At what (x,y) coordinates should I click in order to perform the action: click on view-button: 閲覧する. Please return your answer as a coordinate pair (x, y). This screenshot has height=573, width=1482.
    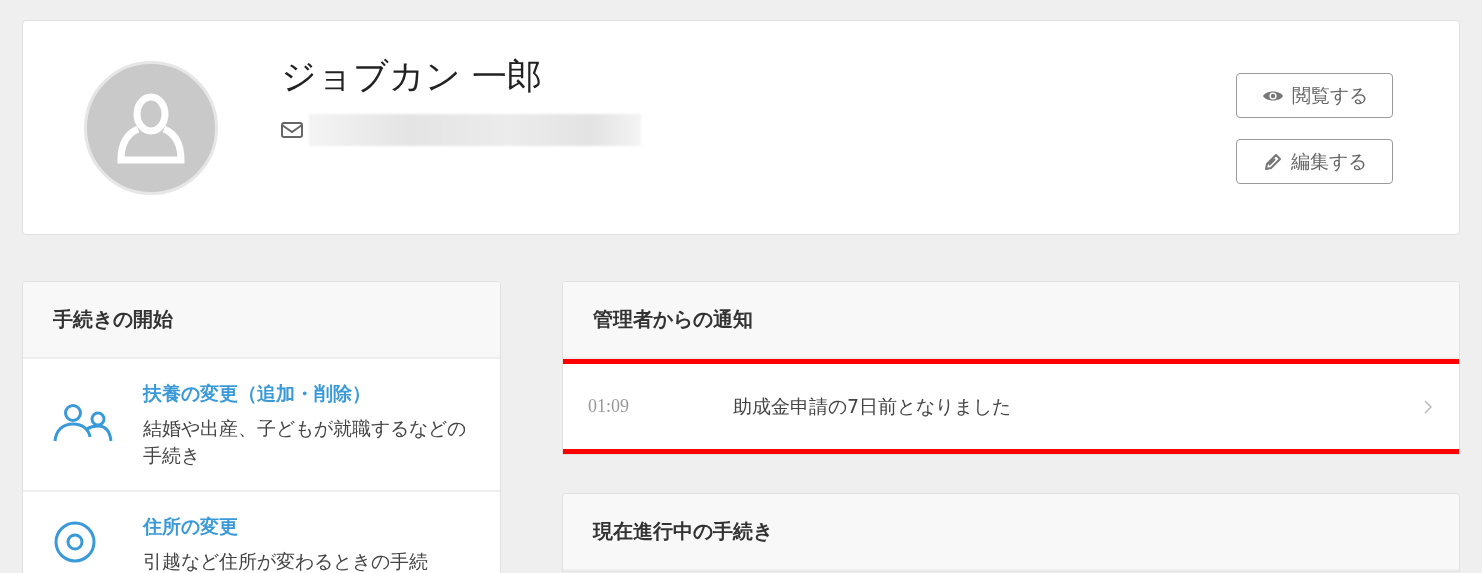
    Looking at the image, I should click on (1314, 95).